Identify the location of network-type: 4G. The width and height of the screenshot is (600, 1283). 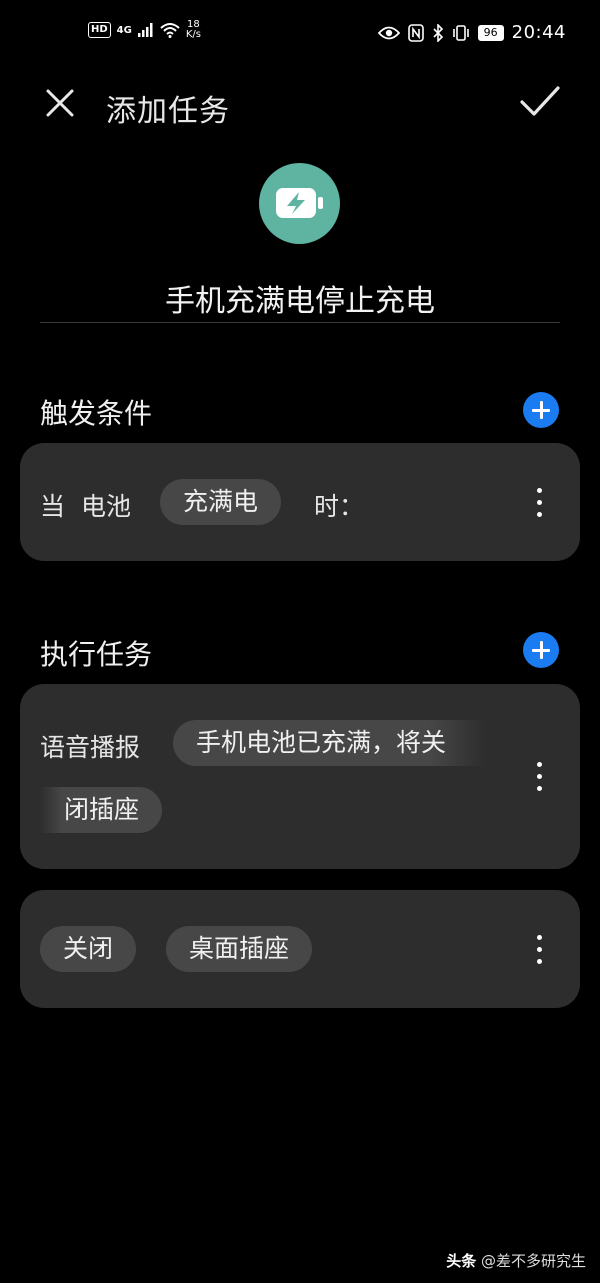
(124, 30).